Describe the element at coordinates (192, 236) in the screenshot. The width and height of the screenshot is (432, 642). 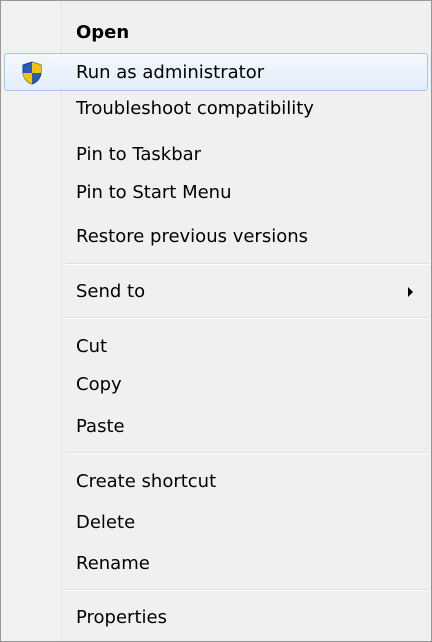
I see `menu-item-label: Restore previous versions` at that location.